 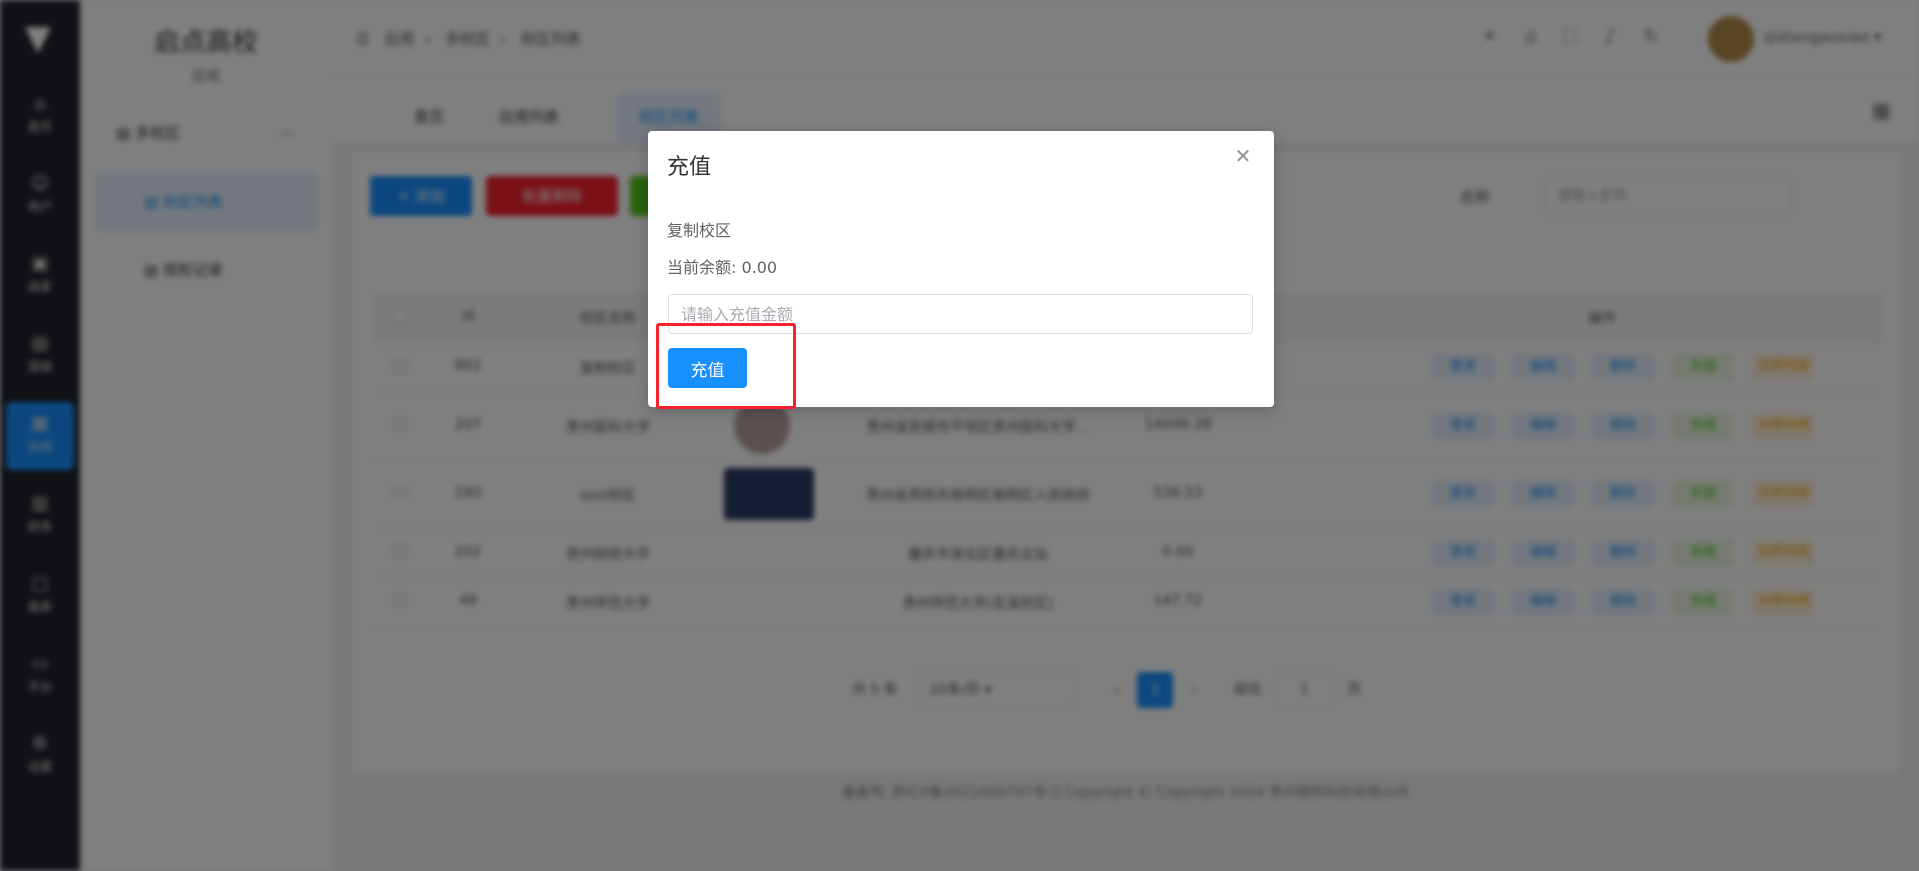 What do you see at coordinates (722, 267) in the screenshot?
I see `dialog-balance: 当前余额: 0.00` at bounding box center [722, 267].